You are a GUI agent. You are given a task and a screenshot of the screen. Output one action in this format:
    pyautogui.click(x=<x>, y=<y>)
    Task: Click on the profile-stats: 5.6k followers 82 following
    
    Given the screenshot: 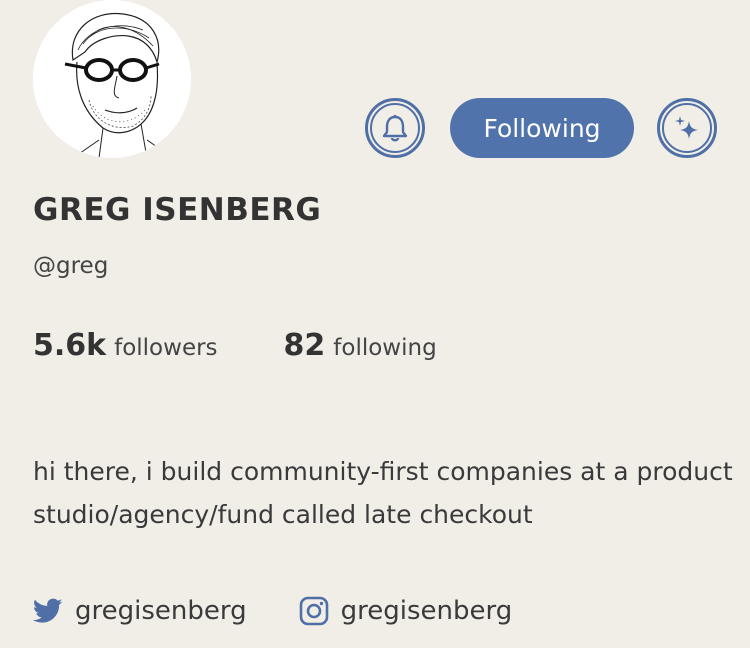 What is the action you would take?
    pyautogui.click(x=235, y=345)
    